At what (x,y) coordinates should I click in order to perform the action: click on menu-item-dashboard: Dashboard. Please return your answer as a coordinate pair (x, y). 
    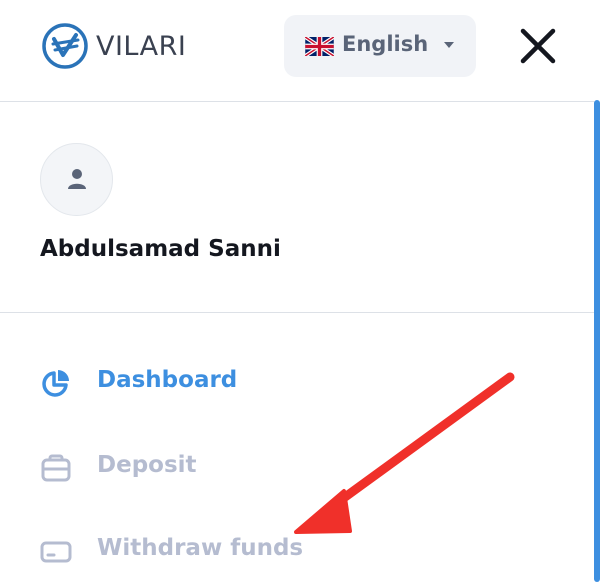
    Looking at the image, I should click on (138, 383).